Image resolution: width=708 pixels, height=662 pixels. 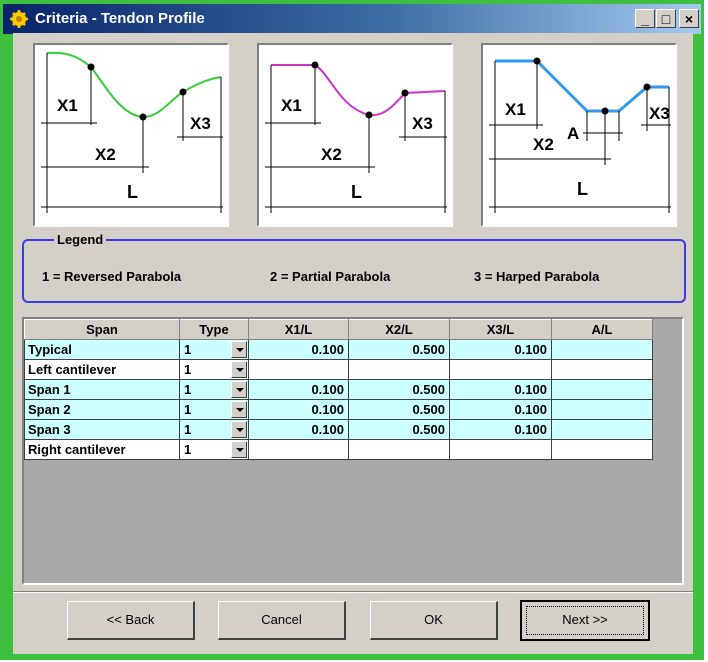 I want to click on legend-title: Legend, so click(x=80, y=239).